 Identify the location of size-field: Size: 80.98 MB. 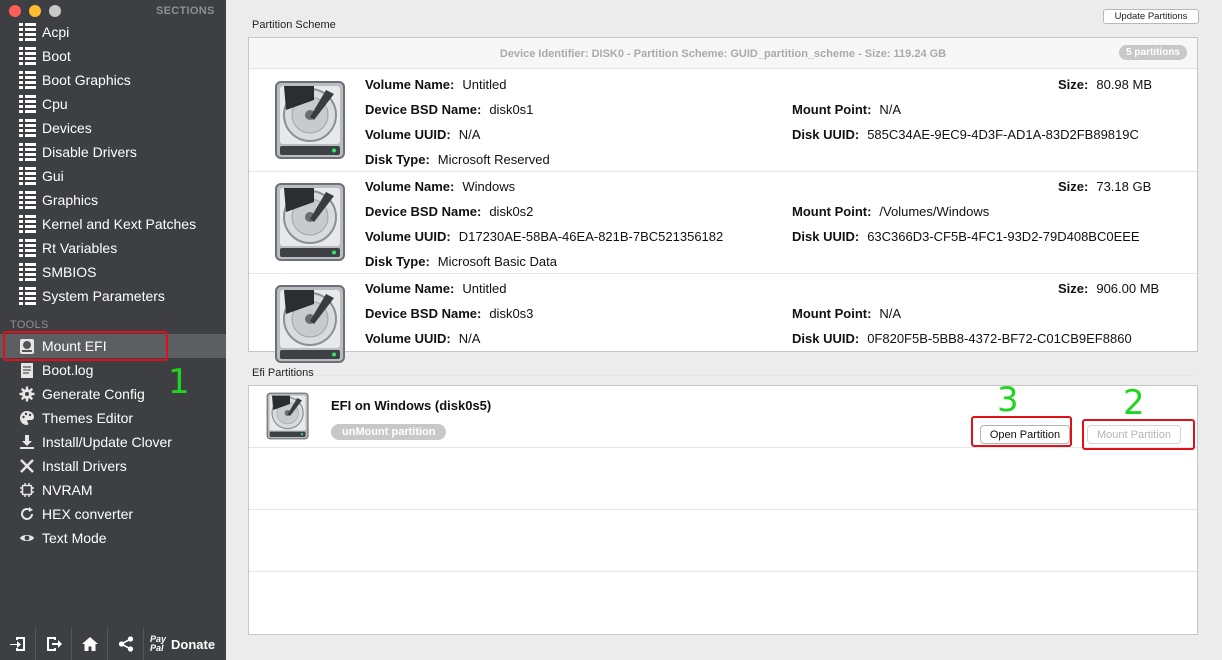
(1105, 84).